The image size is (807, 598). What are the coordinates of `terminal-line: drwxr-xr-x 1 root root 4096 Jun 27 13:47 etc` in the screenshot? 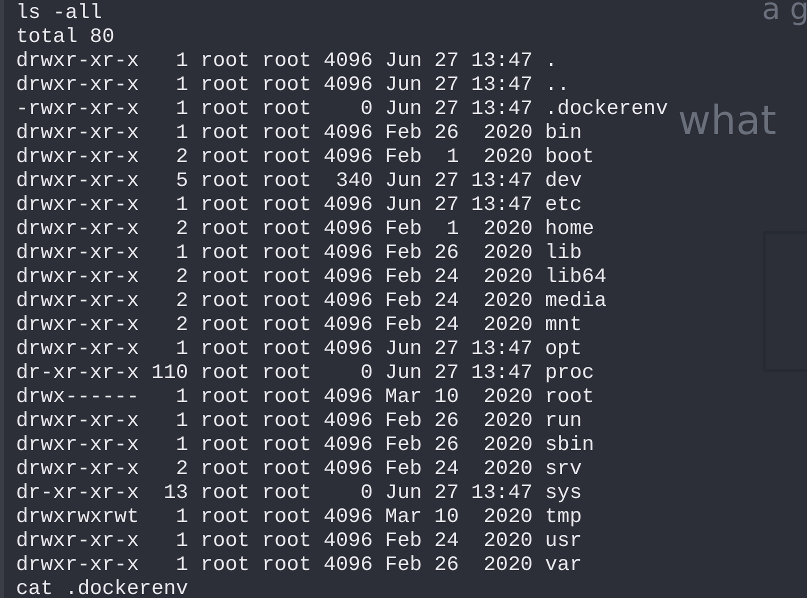 It's located at (299, 206).